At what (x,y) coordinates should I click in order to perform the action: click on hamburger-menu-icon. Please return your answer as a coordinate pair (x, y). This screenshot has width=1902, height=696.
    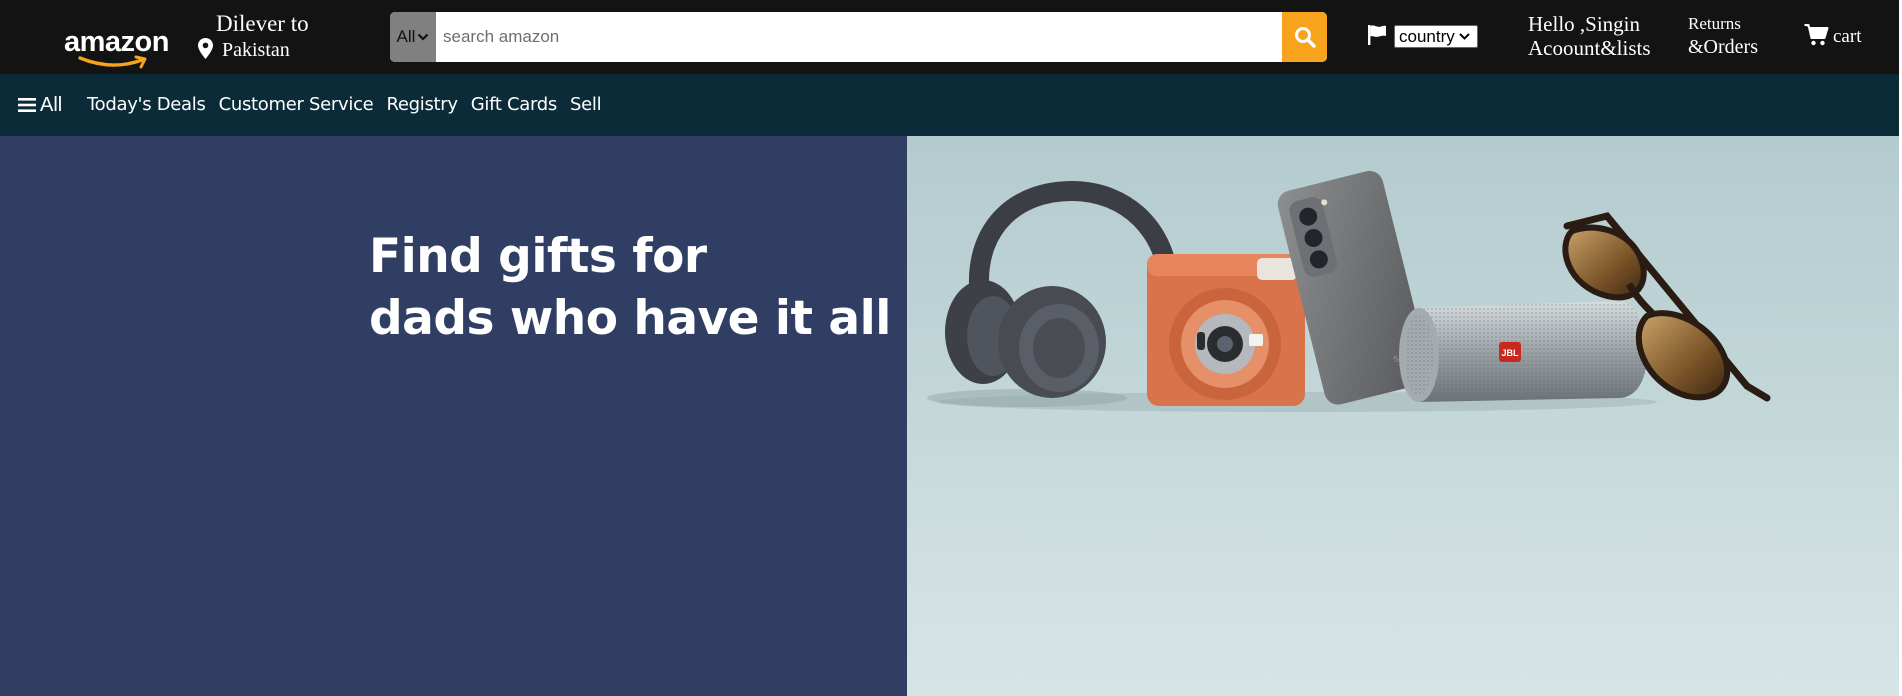
    Looking at the image, I should click on (27, 105).